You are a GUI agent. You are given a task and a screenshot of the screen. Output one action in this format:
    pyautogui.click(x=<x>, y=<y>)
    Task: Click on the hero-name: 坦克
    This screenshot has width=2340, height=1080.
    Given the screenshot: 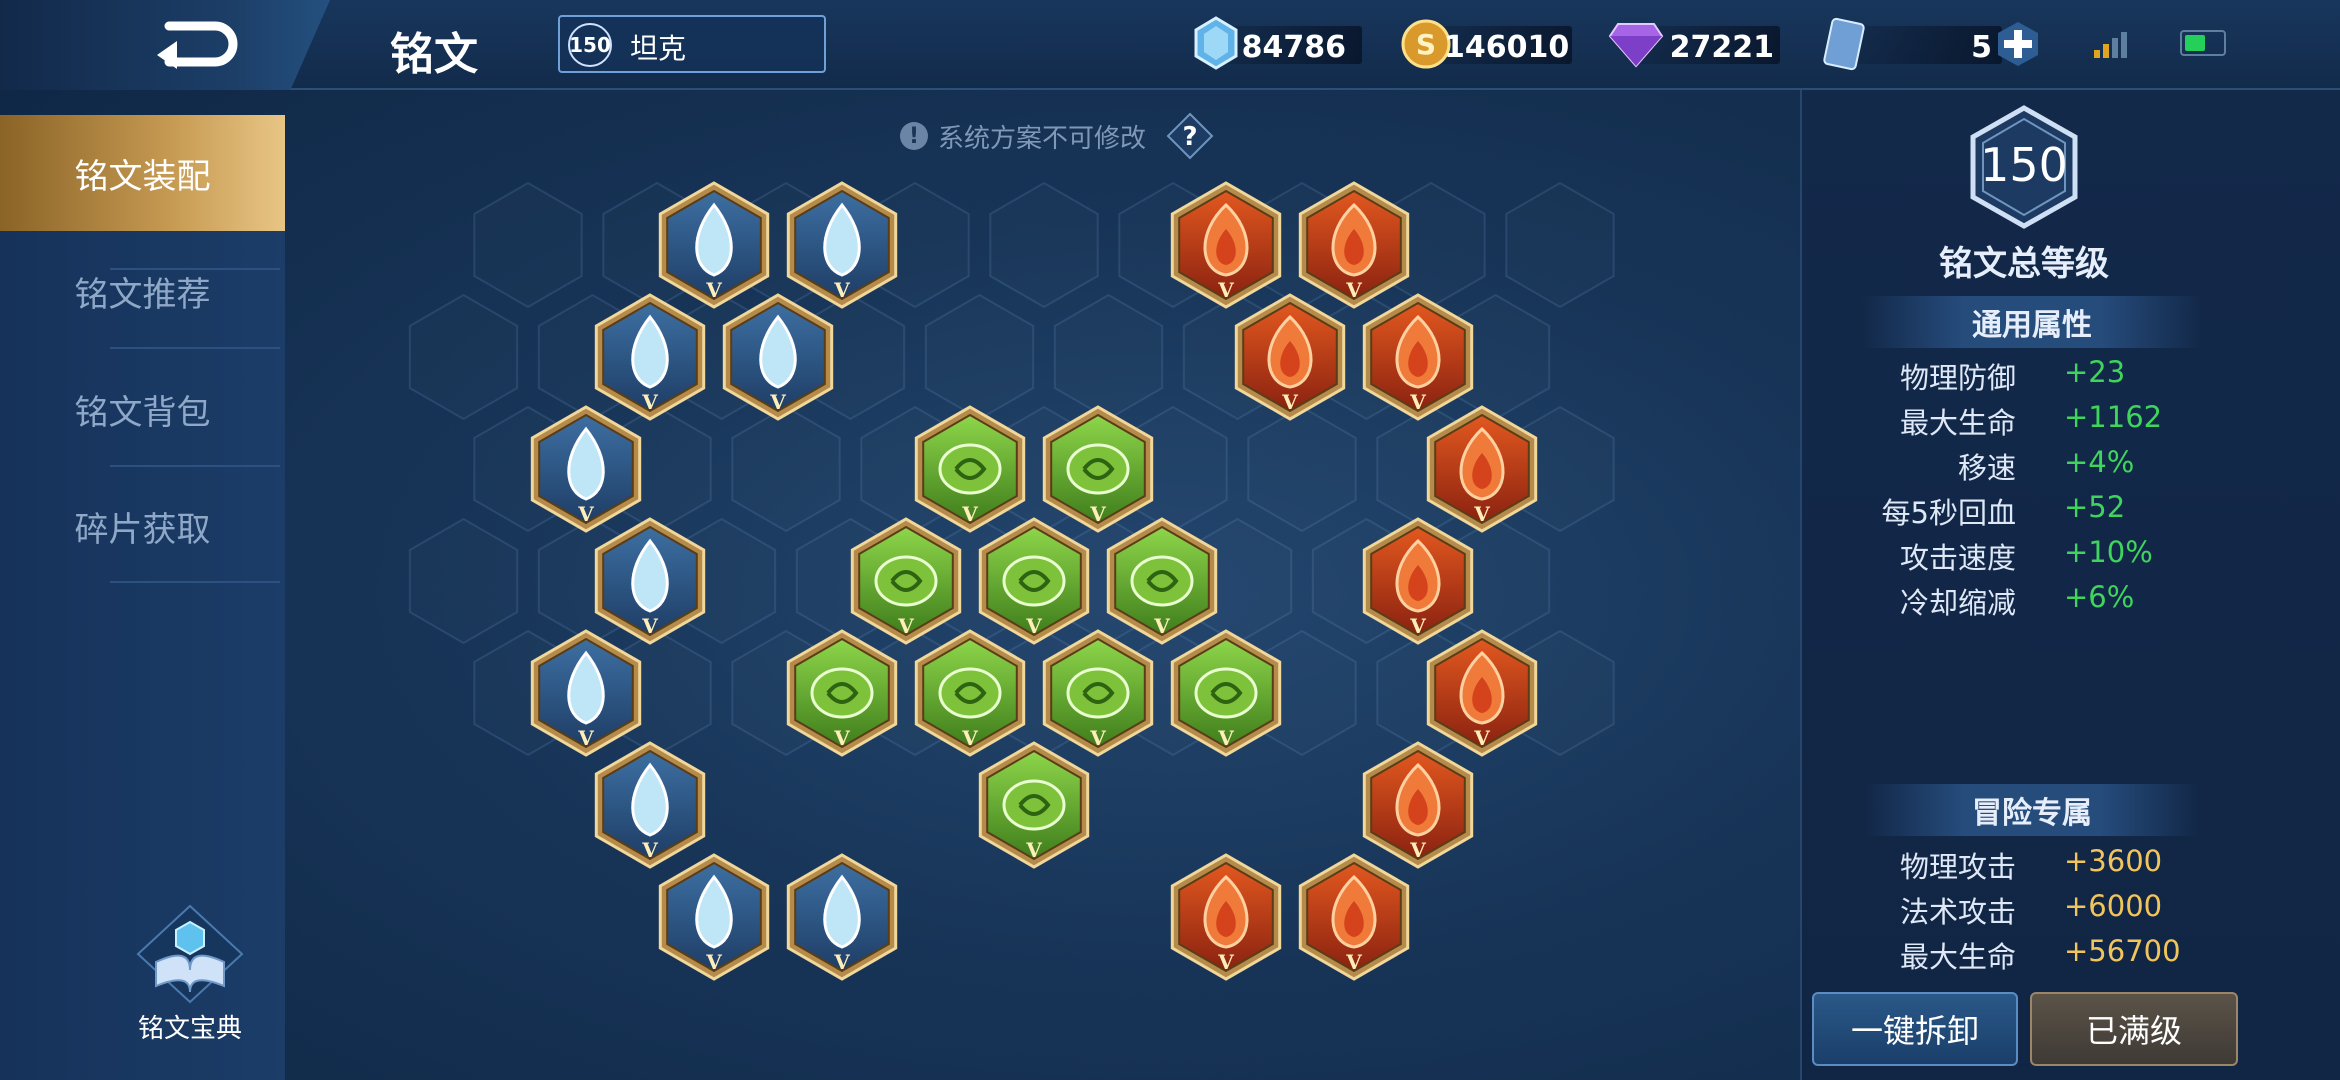 What is the action you would take?
    pyautogui.click(x=658, y=48)
    